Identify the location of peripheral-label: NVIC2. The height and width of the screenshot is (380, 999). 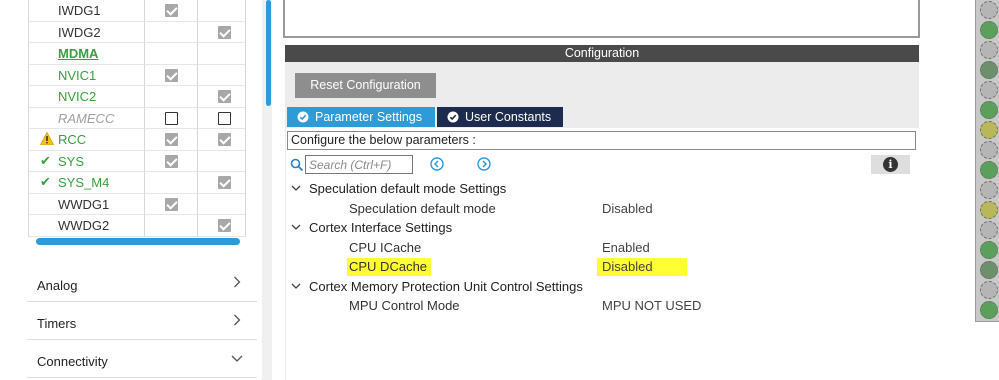
(77, 96).